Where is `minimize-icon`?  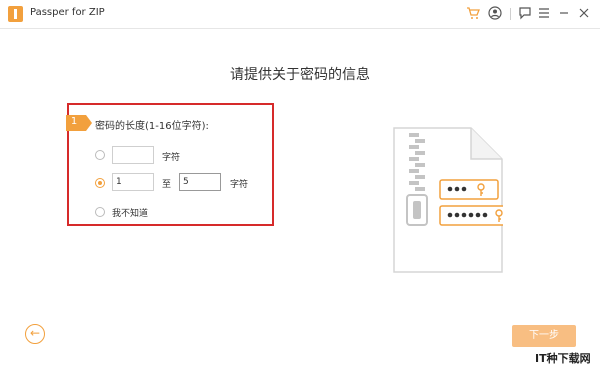 minimize-icon is located at coordinates (564, 14).